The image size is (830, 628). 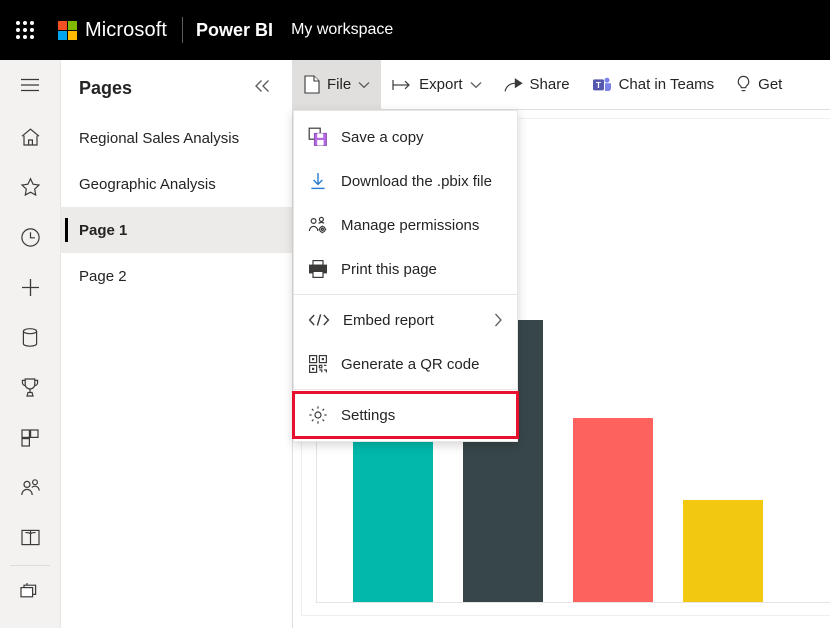 I want to click on save-copy-icon, so click(x=318, y=137).